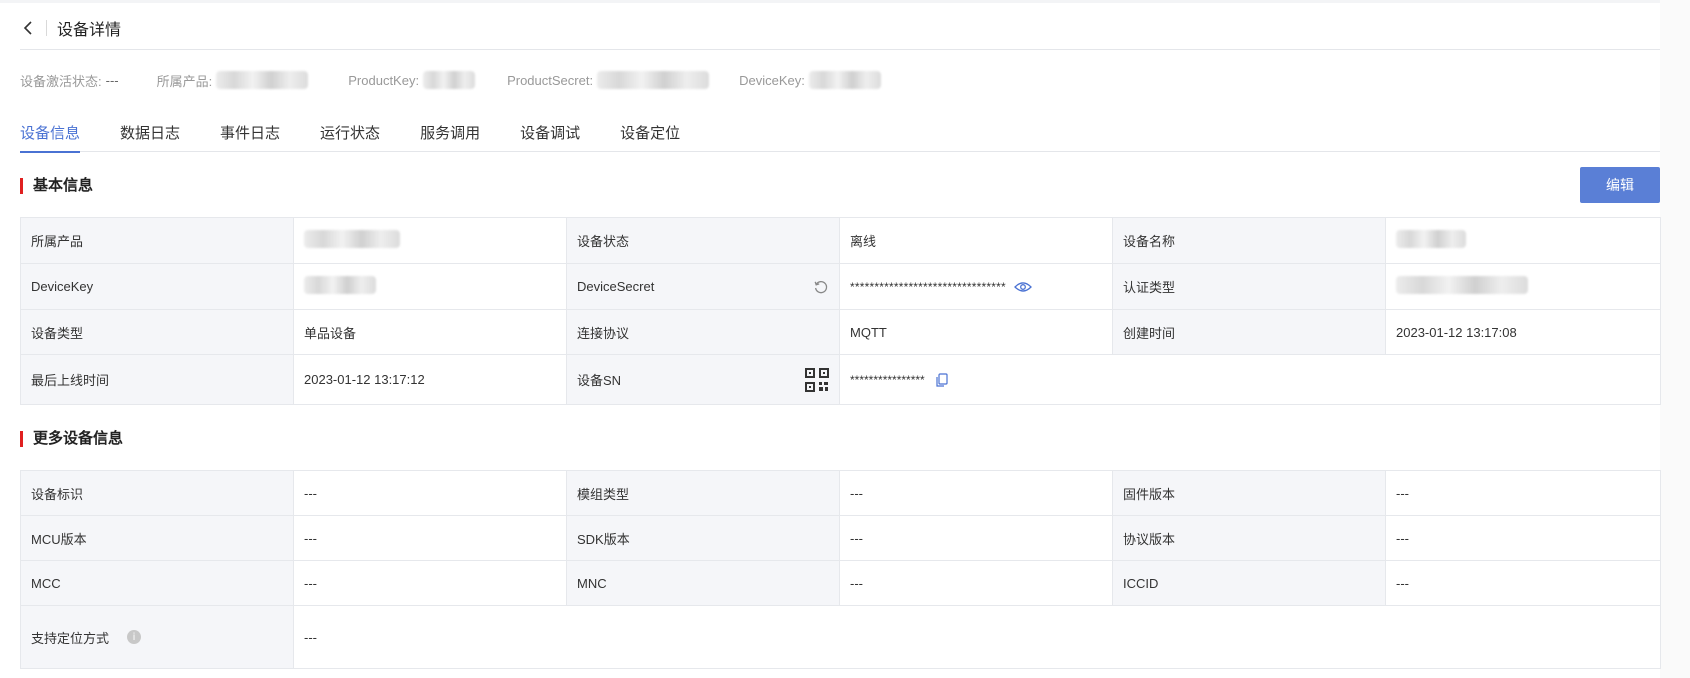 The height and width of the screenshot is (678, 1690). Describe the element at coordinates (1249, 240) in the screenshot. I see `device-name-label: 设备名称` at that location.